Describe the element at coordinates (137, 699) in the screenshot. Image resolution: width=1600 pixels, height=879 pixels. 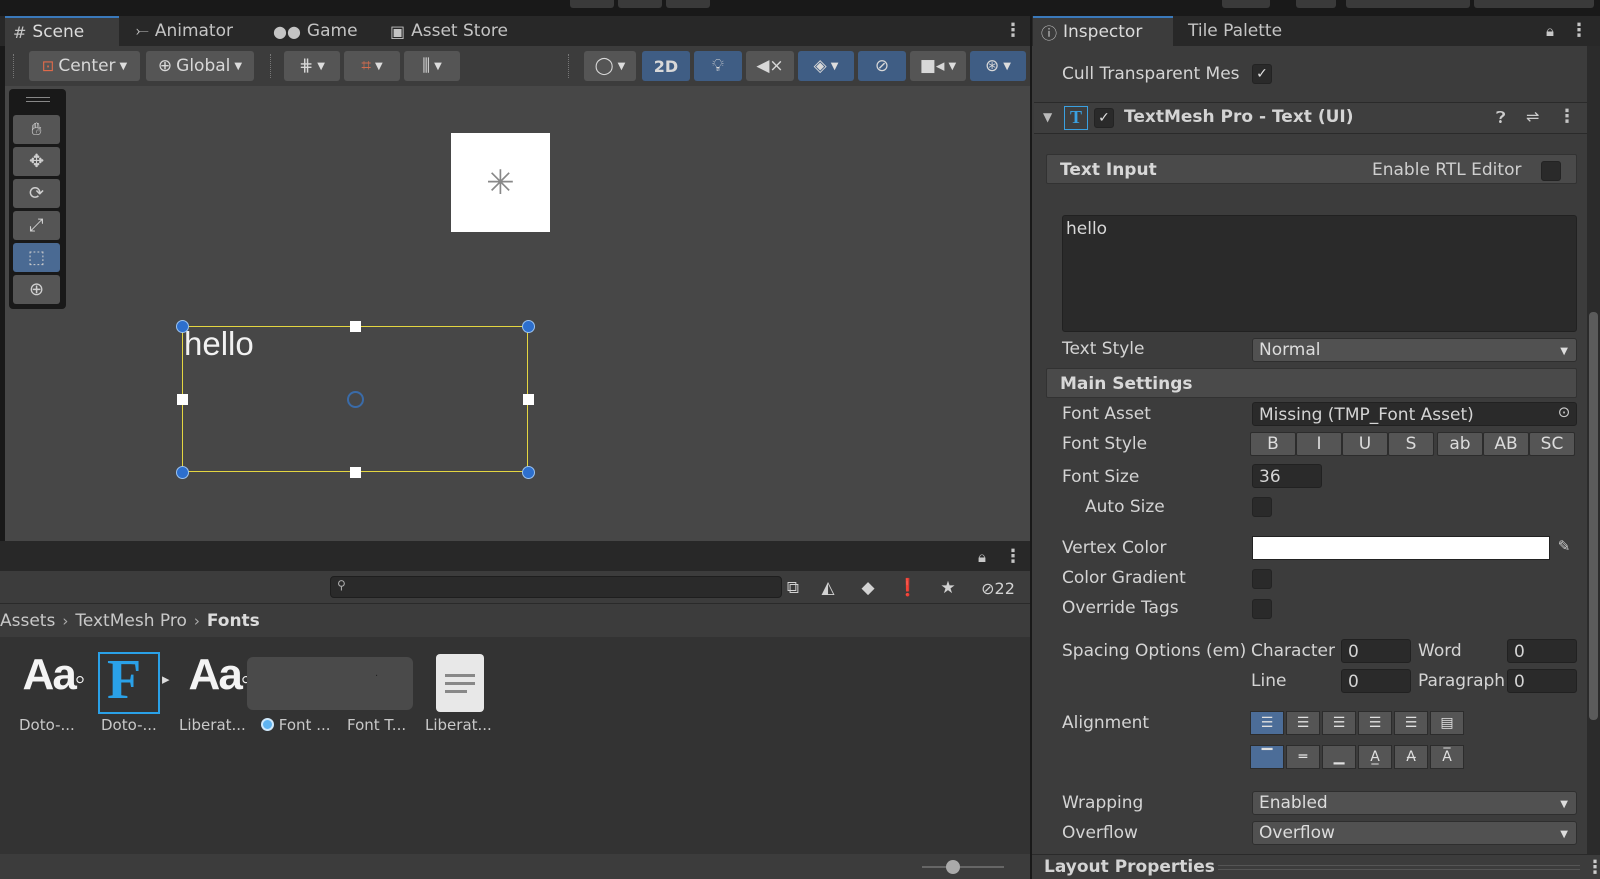
I see `asset-item: F ▸` at that location.